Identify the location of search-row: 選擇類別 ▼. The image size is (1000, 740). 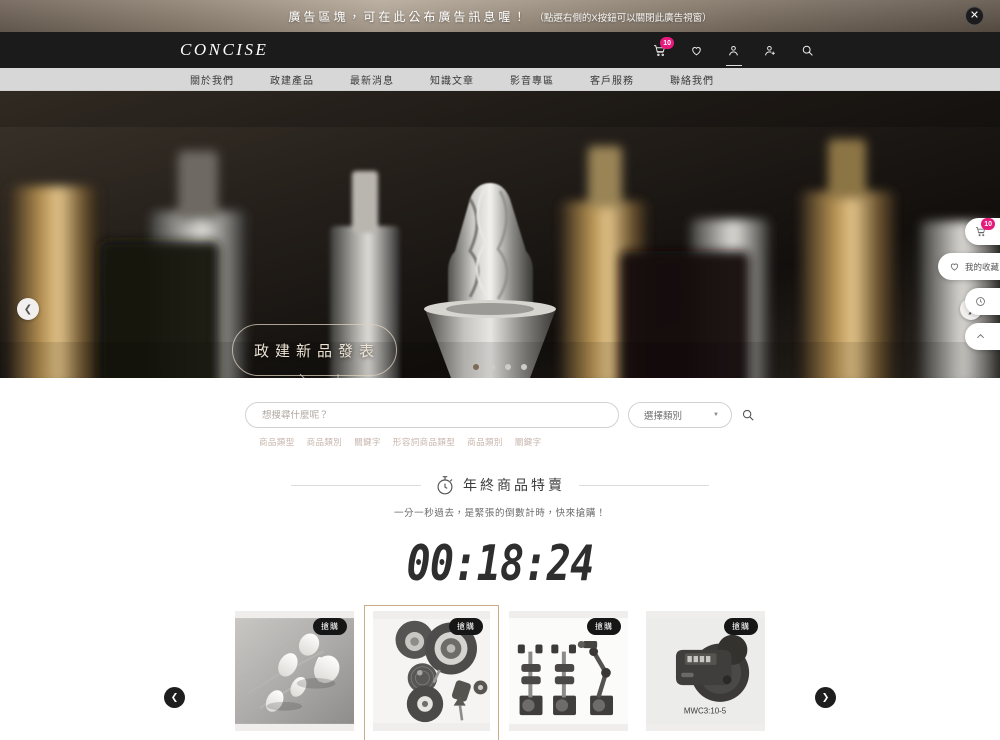
(500, 415).